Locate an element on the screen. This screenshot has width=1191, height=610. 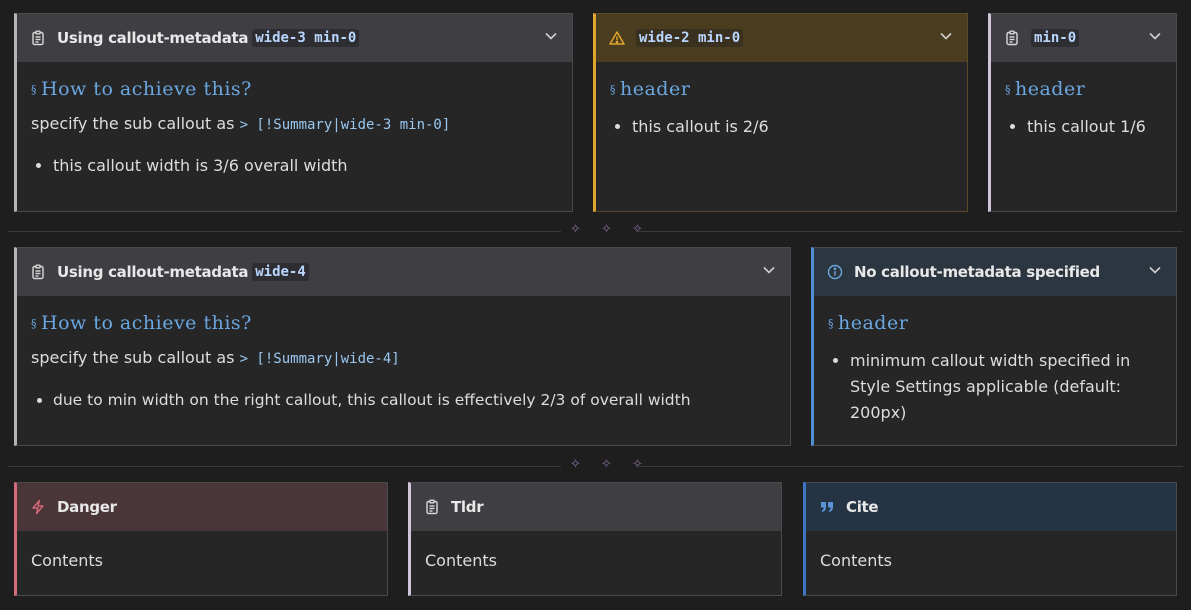
callout-title-text: Cite is located at coordinates (862, 507).